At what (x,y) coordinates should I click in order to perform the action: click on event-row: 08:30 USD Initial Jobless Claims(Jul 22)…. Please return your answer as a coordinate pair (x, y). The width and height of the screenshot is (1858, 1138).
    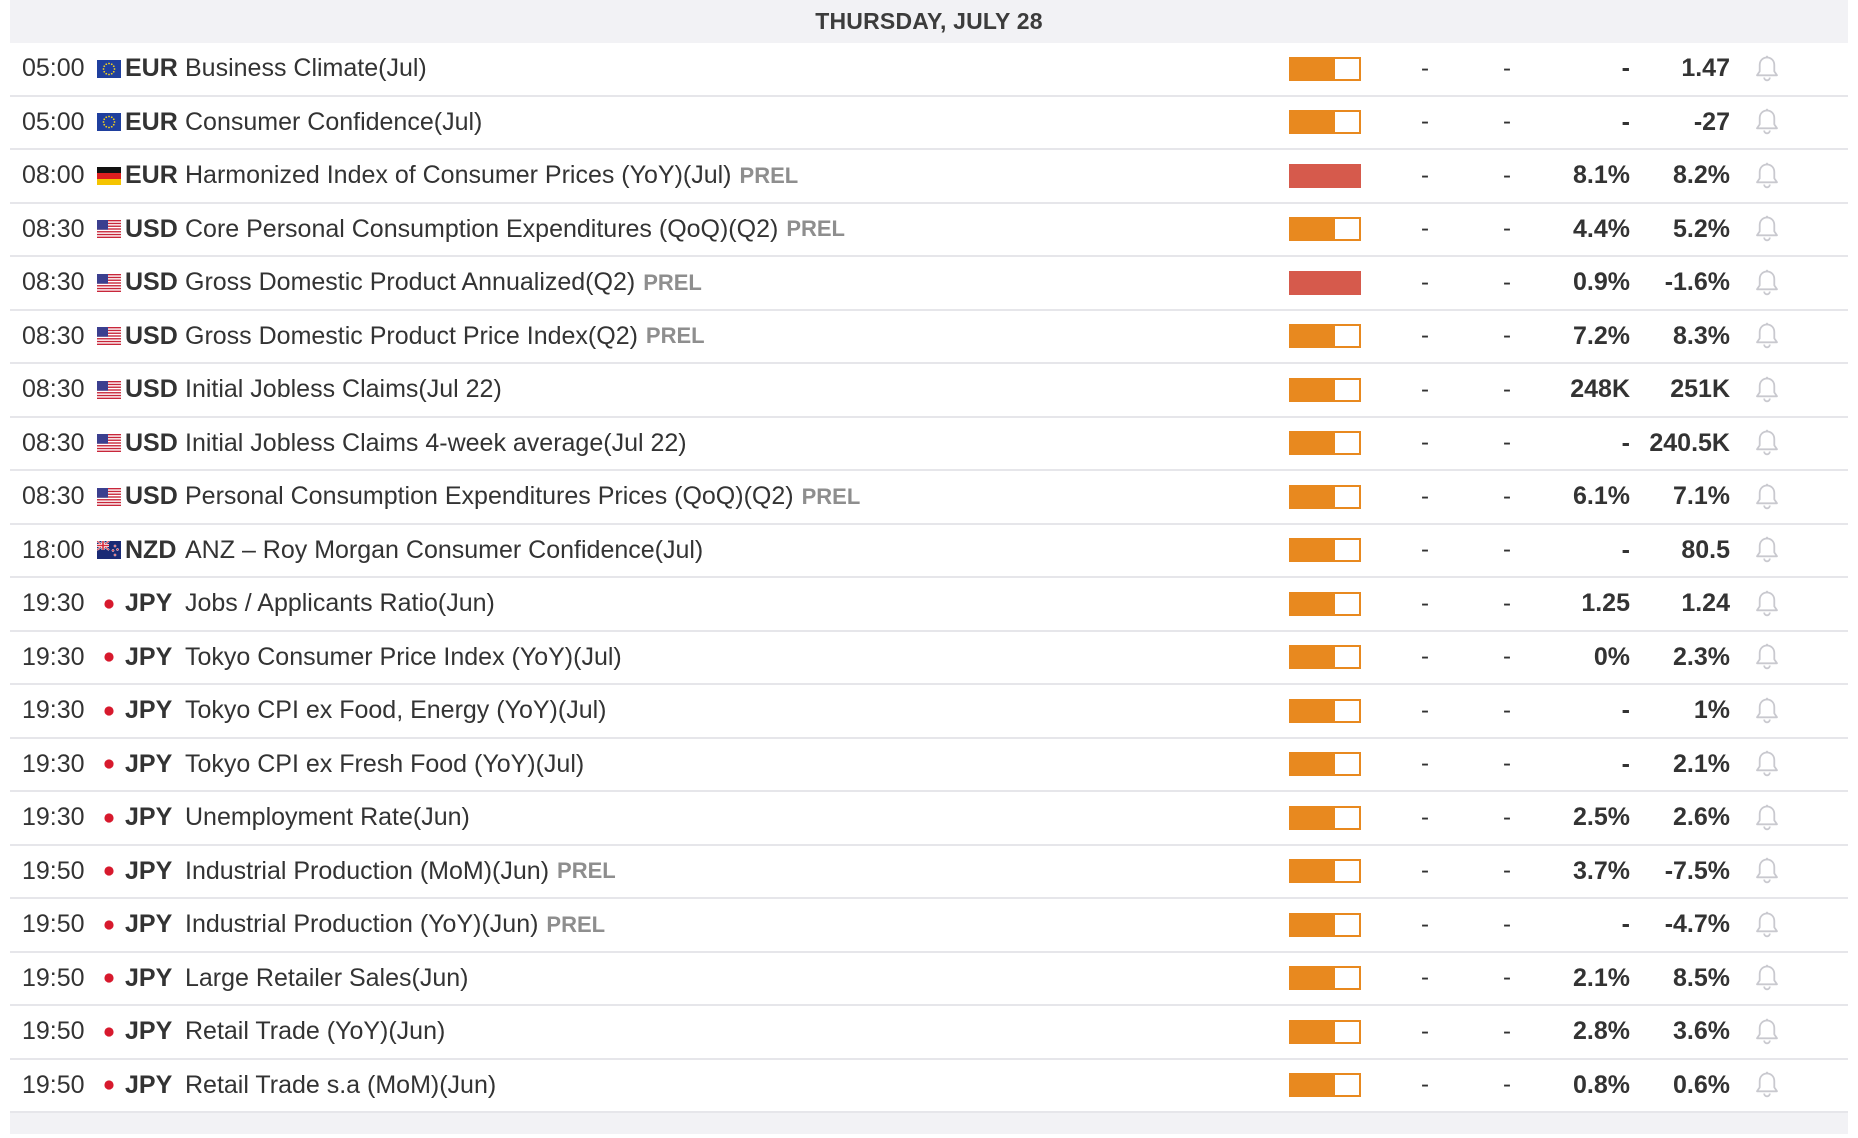
    Looking at the image, I should click on (929, 391).